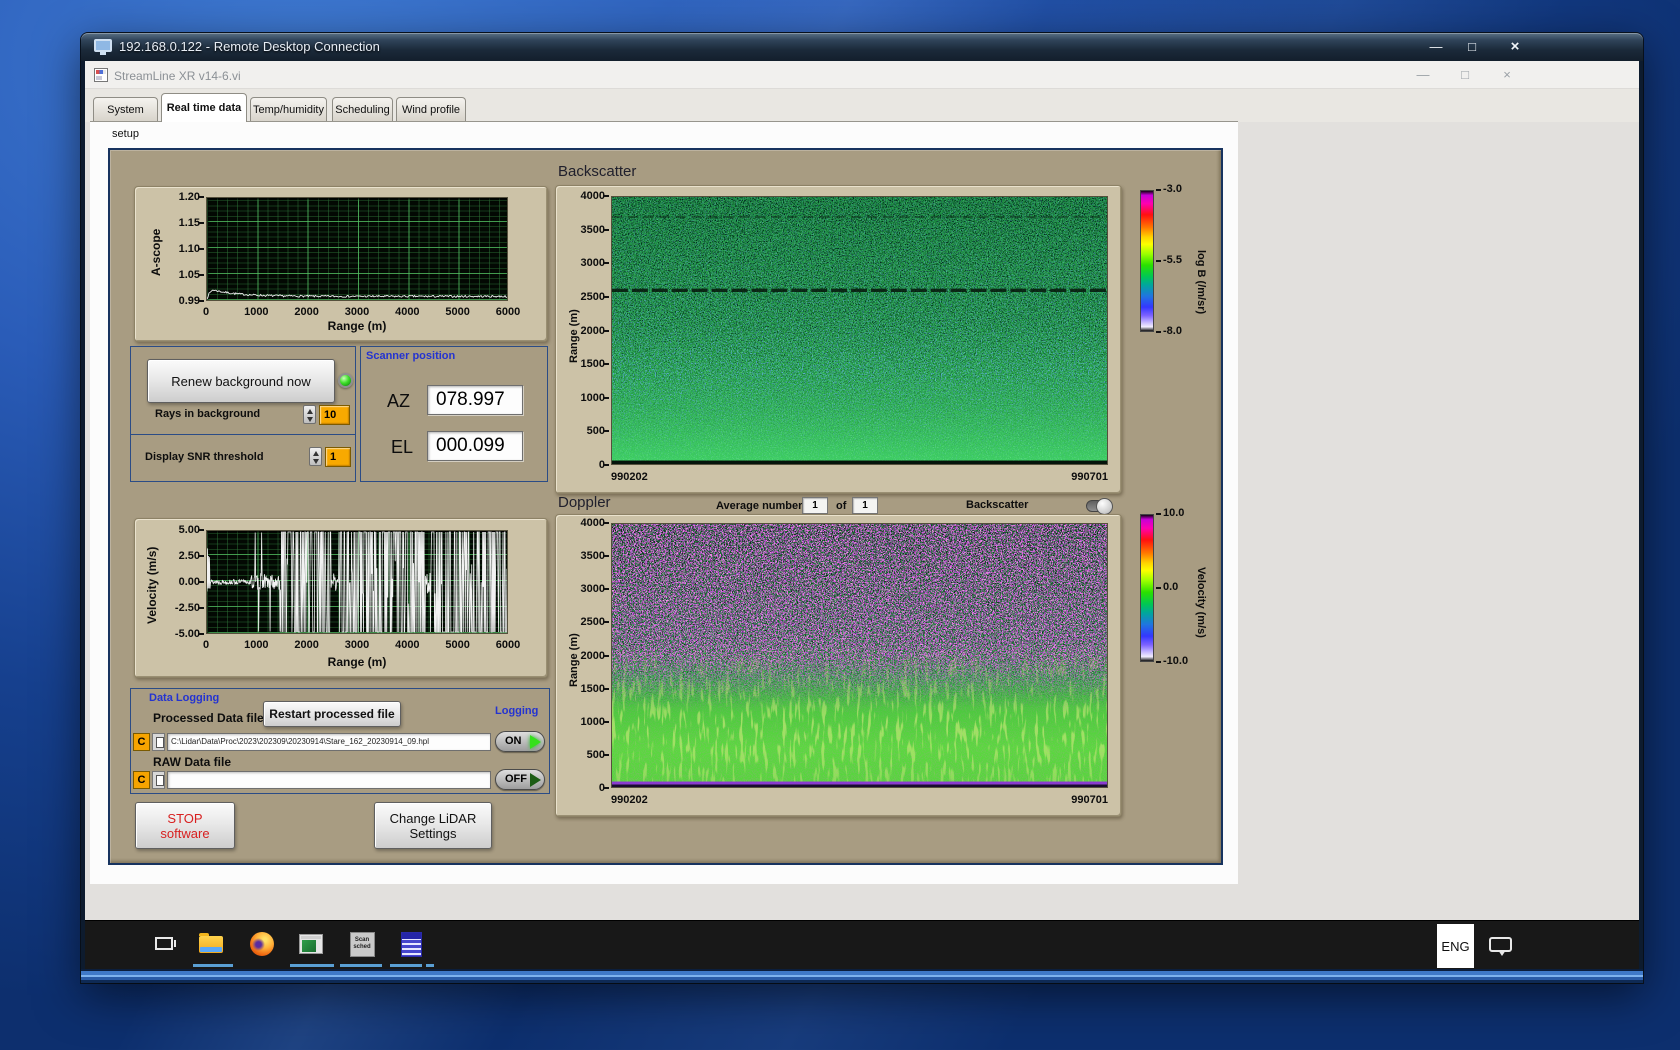 This screenshot has width=1680, height=1050. Describe the element at coordinates (508, 312) in the screenshot. I see `x-tick-label: 6000` at that location.